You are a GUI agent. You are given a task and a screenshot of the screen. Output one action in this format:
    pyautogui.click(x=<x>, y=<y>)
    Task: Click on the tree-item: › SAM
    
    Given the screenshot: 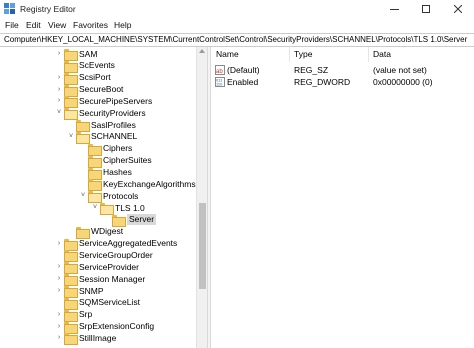 What is the action you would take?
    pyautogui.click(x=76, y=54)
    